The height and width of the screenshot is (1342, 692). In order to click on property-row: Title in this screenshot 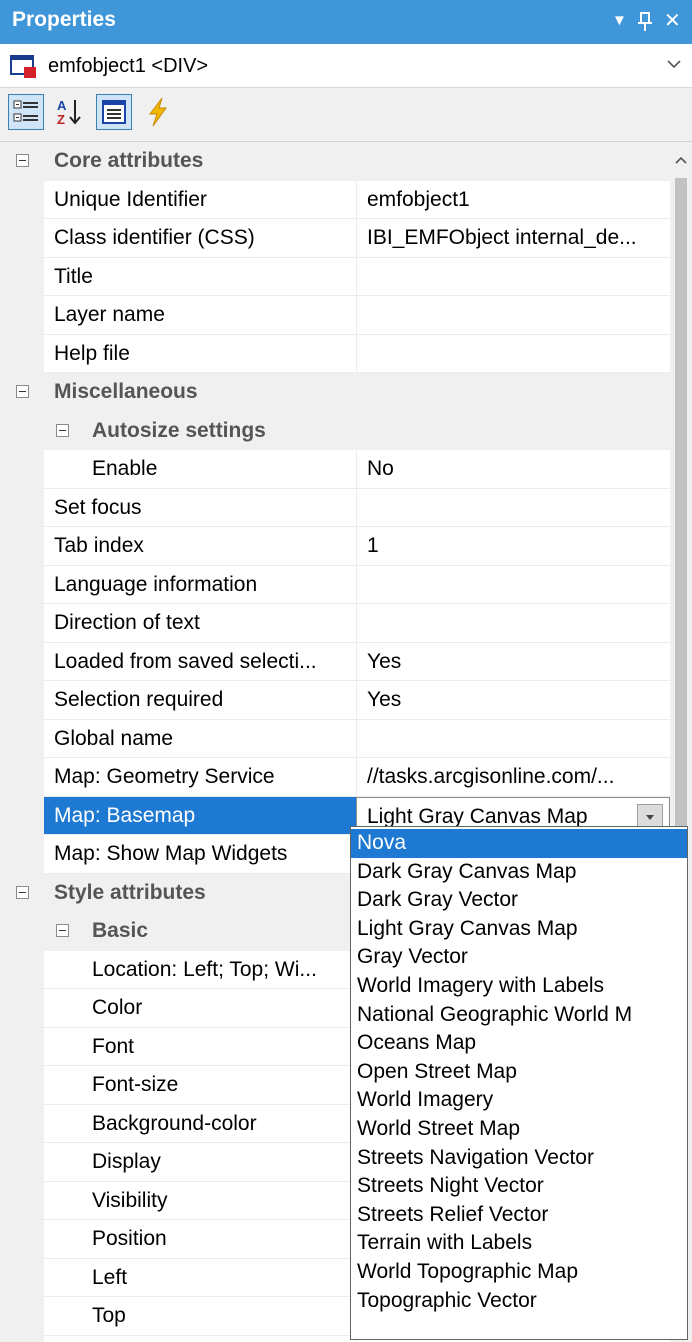, I will do `click(335, 276)`.